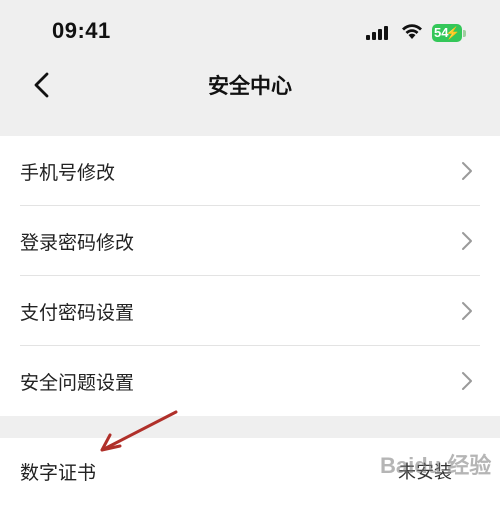  What do you see at coordinates (77, 383) in the screenshot?
I see `menu-item-label: 安全问题设置` at bounding box center [77, 383].